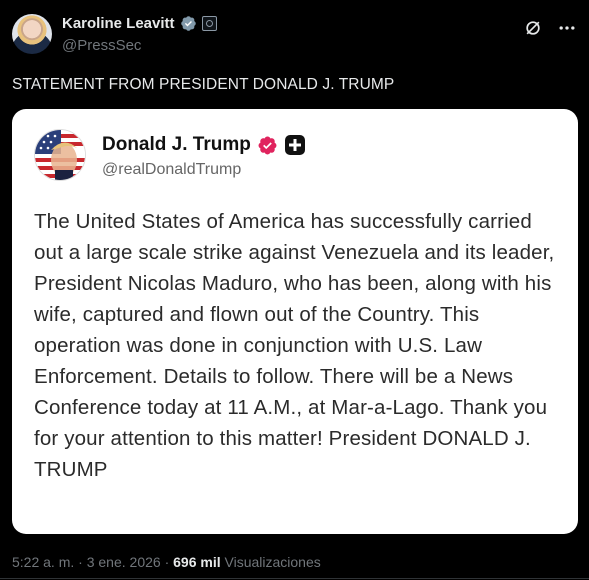  What do you see at coordinates (294, 578) in the screenshot?
I see `divider` at bounding box center [294, 578].